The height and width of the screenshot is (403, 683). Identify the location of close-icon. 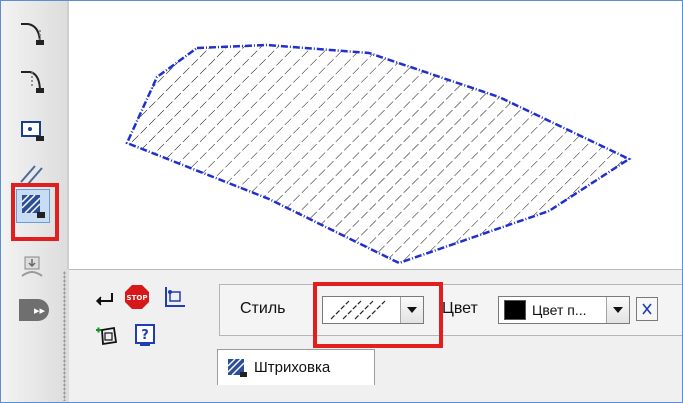
(647, 309).